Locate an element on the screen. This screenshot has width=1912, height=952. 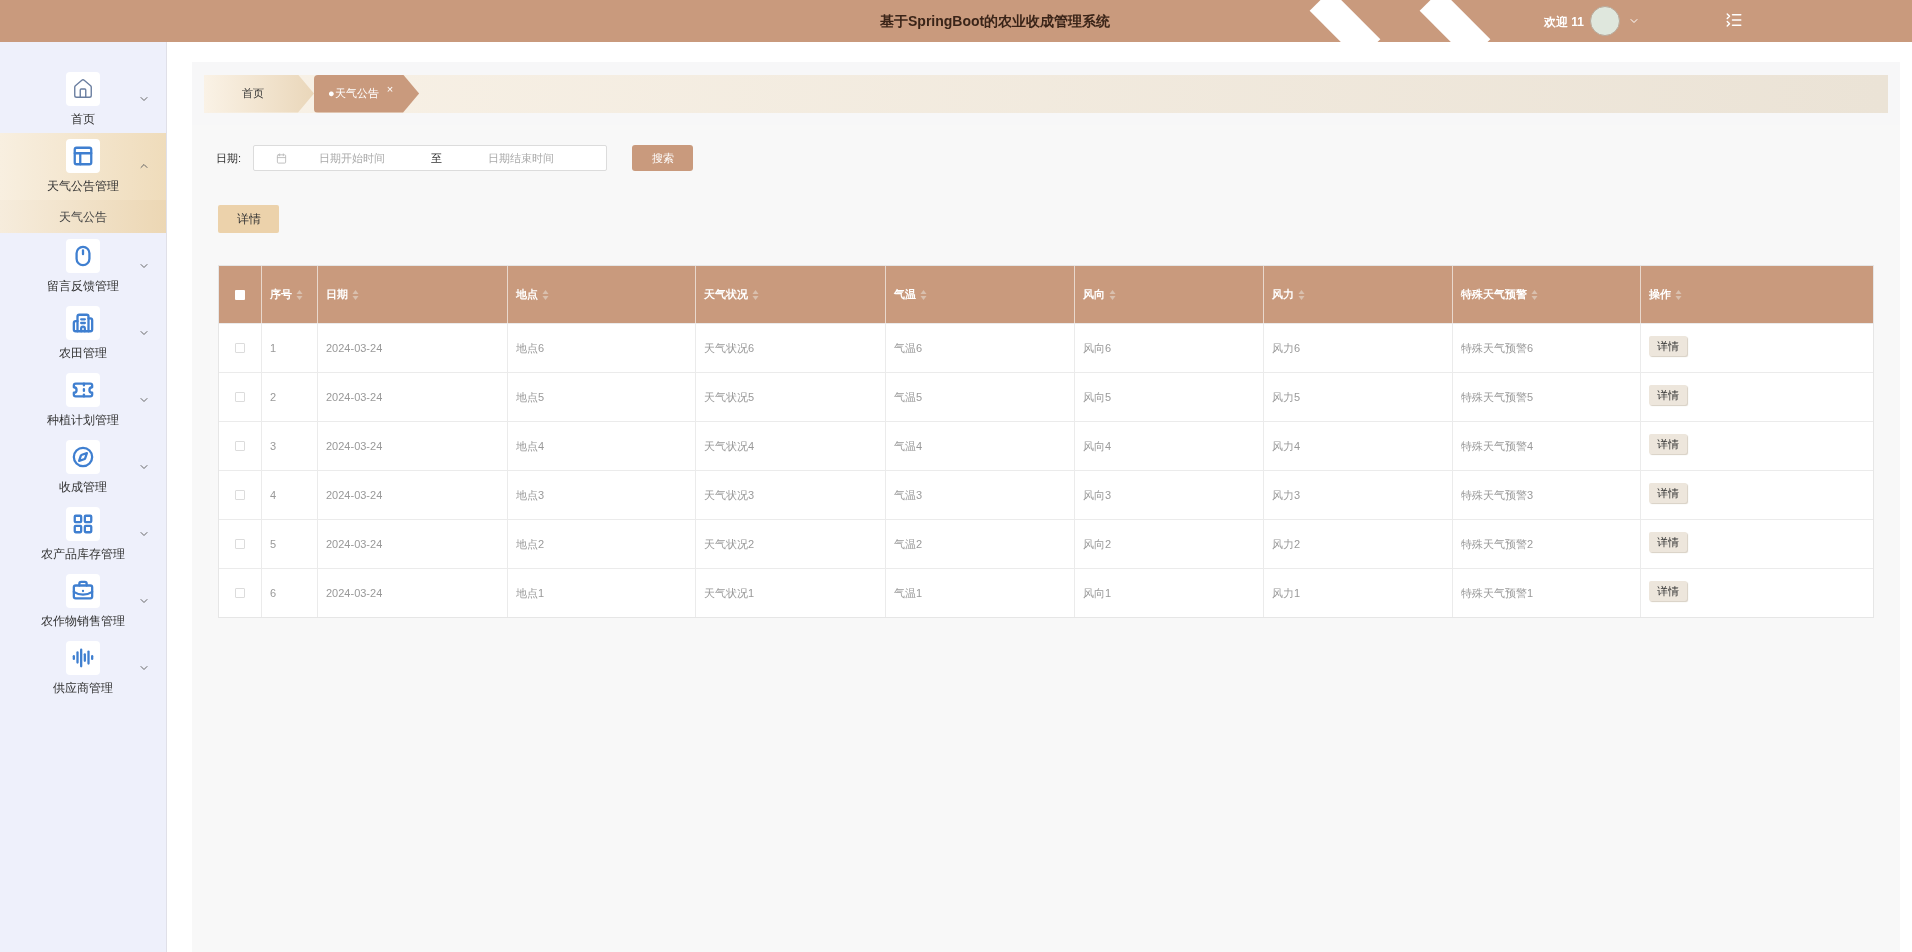
table-cell-text: 特殊天气预警6 is located at coordinates (1497, 348).